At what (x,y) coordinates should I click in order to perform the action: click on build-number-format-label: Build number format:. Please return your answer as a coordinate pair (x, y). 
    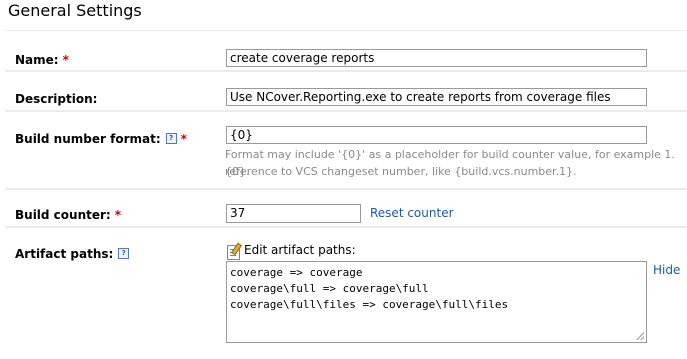
    Looking at the image, I should click on (88, 139).